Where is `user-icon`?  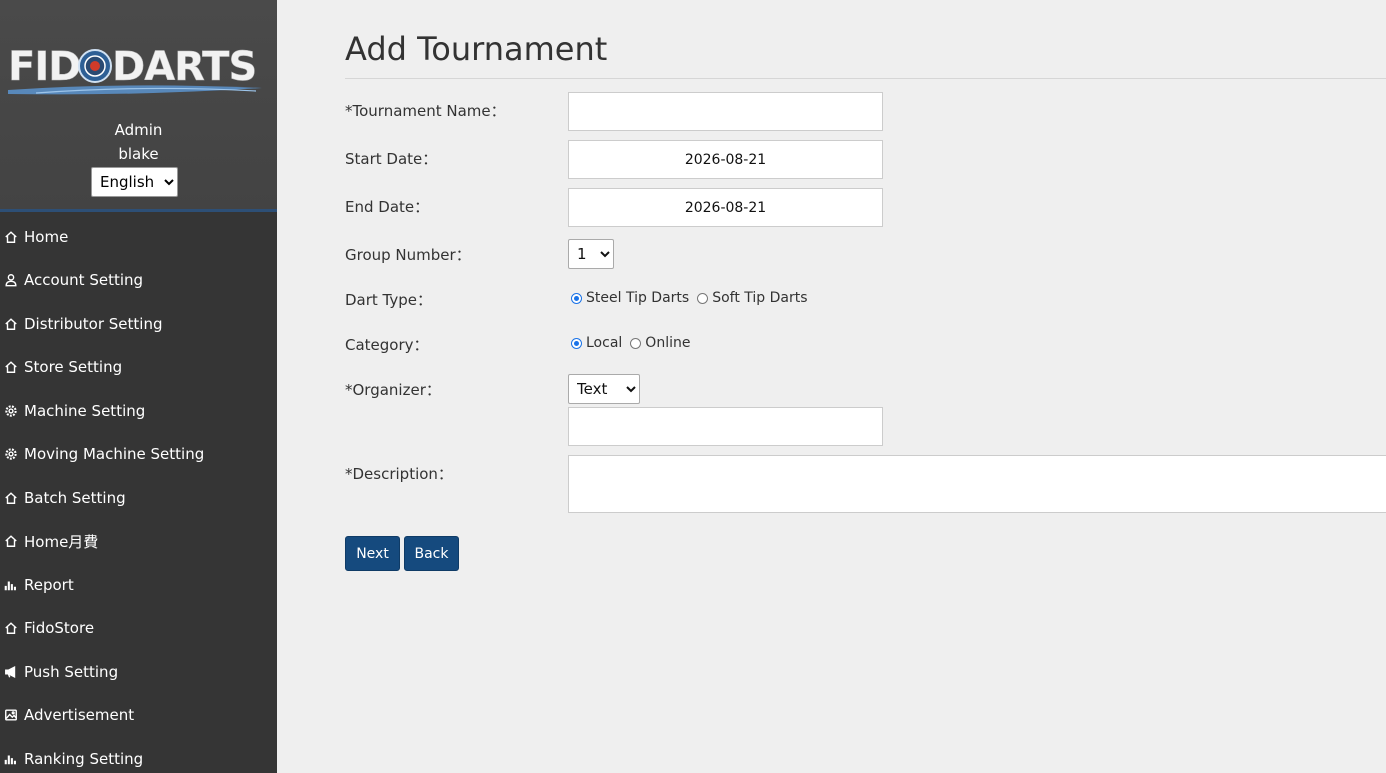
user-icon is located at coordinates (11, 280).